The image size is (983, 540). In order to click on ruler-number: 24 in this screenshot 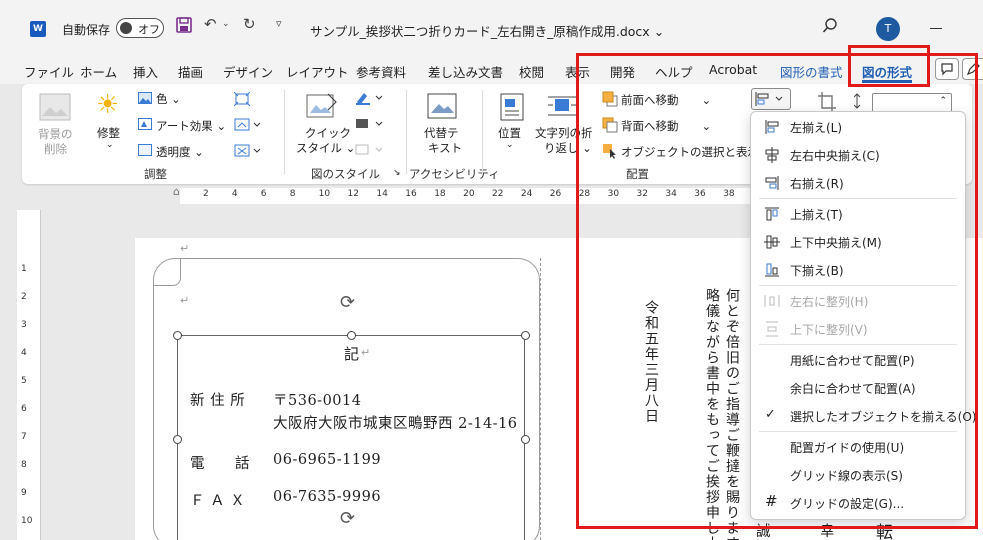, I will do `click(526, 194)`.